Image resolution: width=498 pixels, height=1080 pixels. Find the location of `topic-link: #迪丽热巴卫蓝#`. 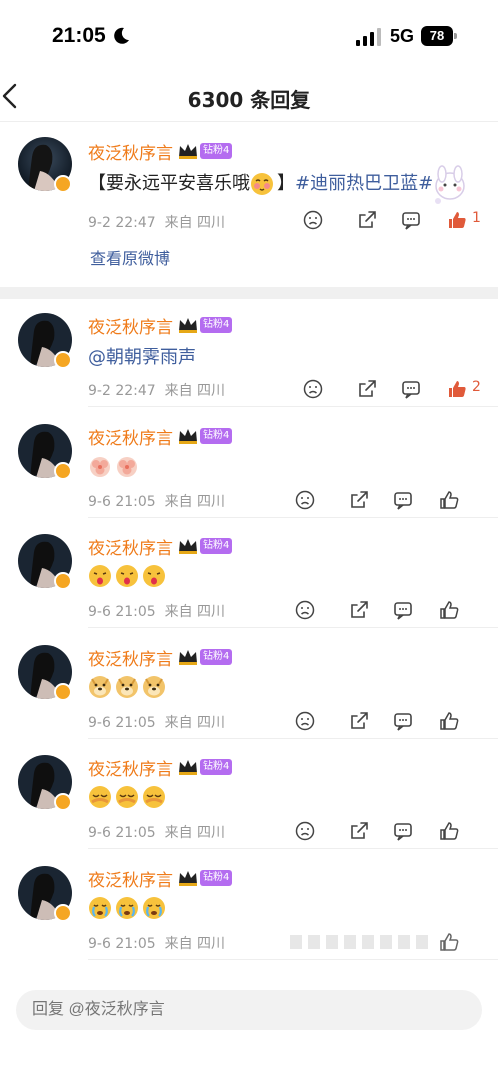

topic-link: #迪丽热巴卫蓝# is located at coordinates (364, 183).